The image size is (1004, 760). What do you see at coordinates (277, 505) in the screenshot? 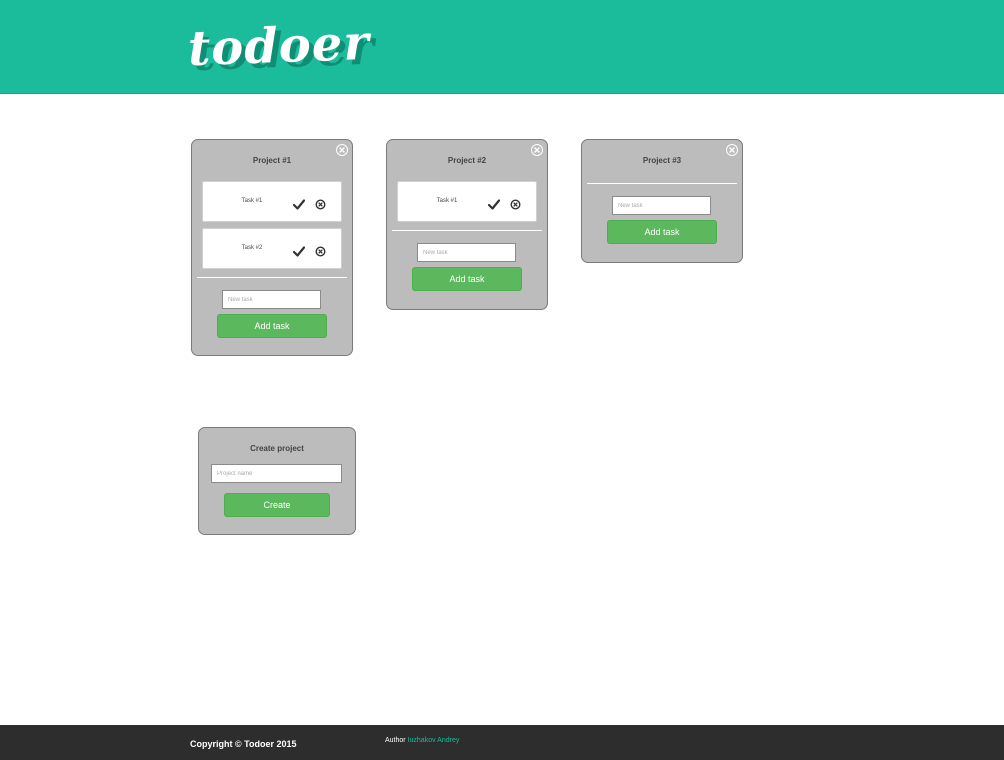
I see `create-project-button: Create` at bounding box center [277, 505].